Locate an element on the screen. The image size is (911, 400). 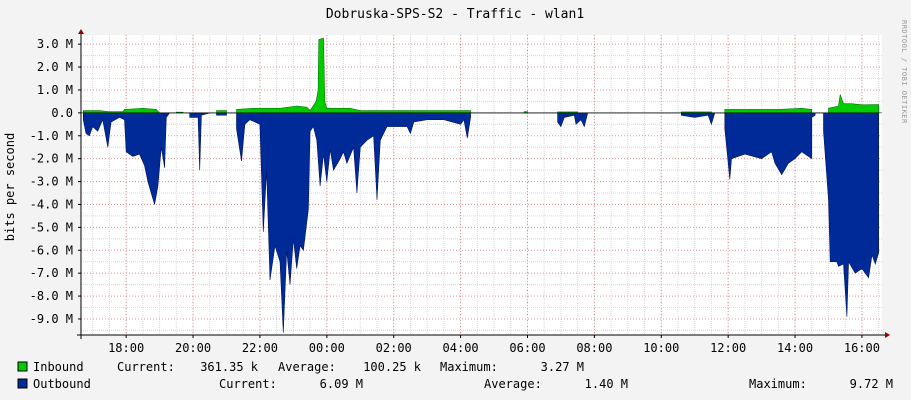
legend-inbound-current-label: Current: is located at coordinates (146, 367).